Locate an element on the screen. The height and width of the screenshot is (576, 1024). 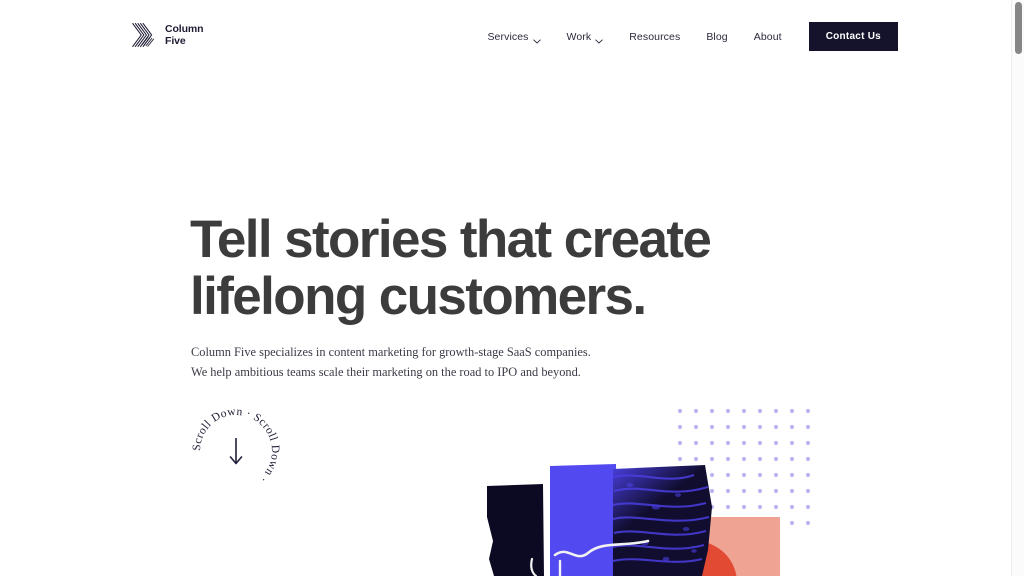
nav-item-services-label: Services is located at coordinates (508, 36).